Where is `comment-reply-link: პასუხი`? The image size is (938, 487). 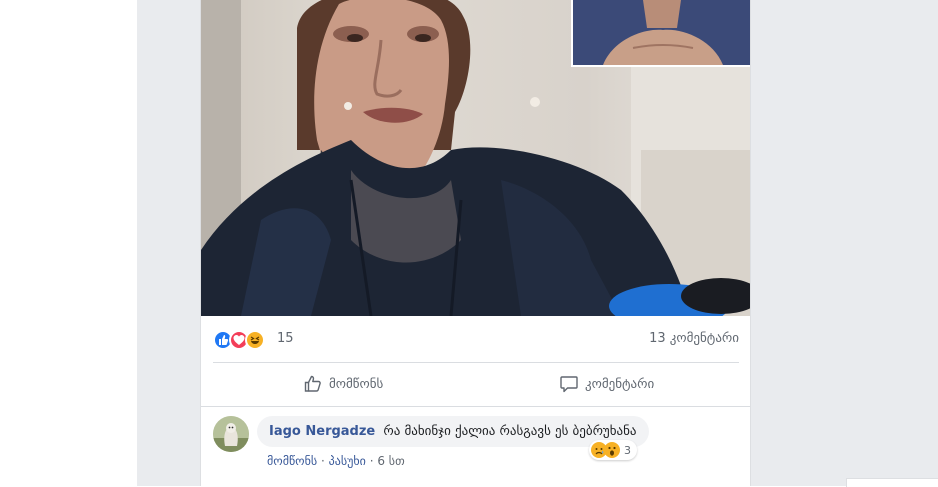
comment-reply-link: პასუხი is located at coordinates (347, 461).